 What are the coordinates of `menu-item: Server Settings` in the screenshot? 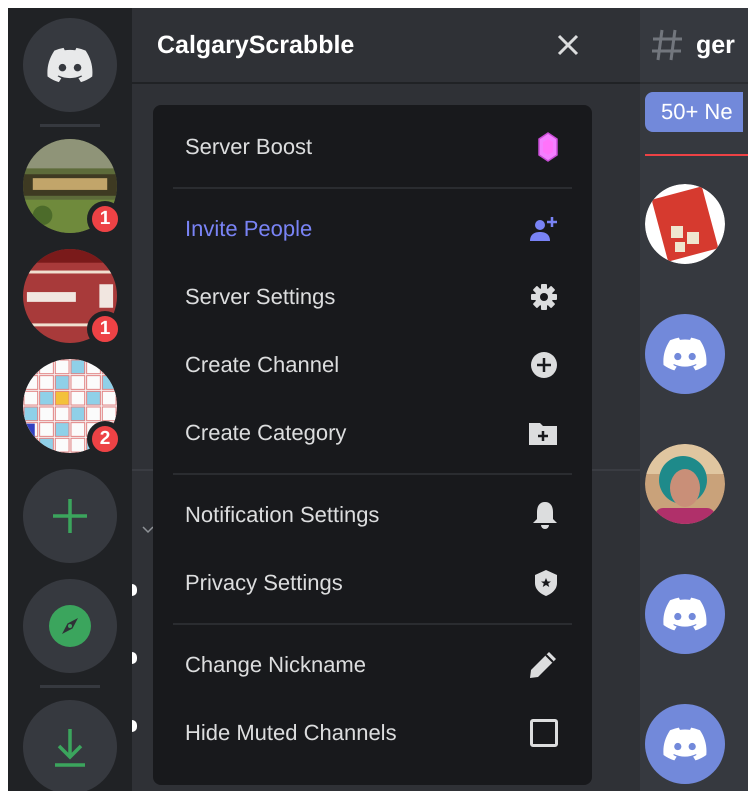 It's located at (372, 297).